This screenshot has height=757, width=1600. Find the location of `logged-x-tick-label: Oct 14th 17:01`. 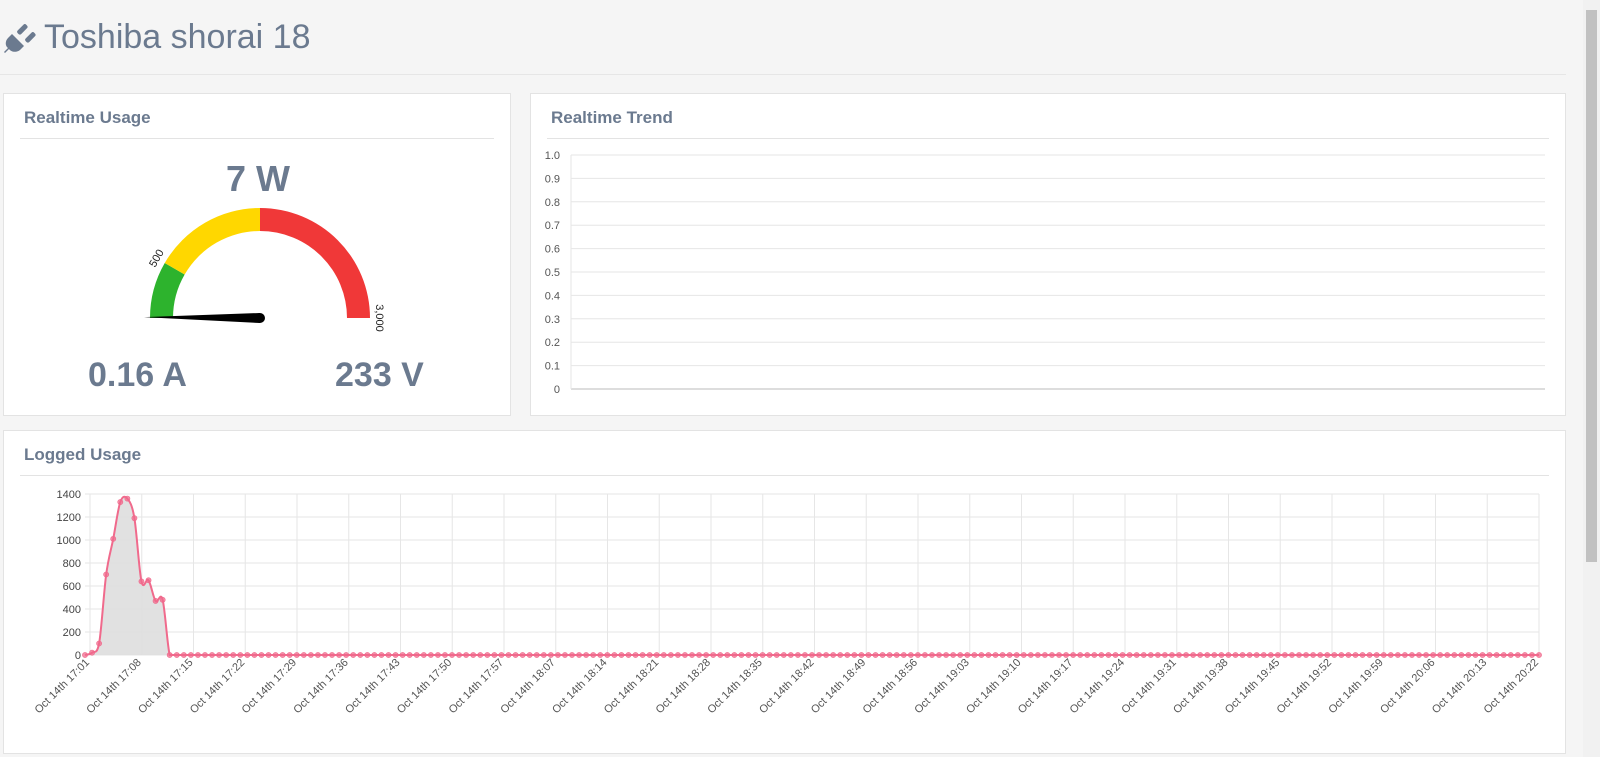

logged-x-tick-label: Oct 14th 17:01 is located at coordinates (63, 687).